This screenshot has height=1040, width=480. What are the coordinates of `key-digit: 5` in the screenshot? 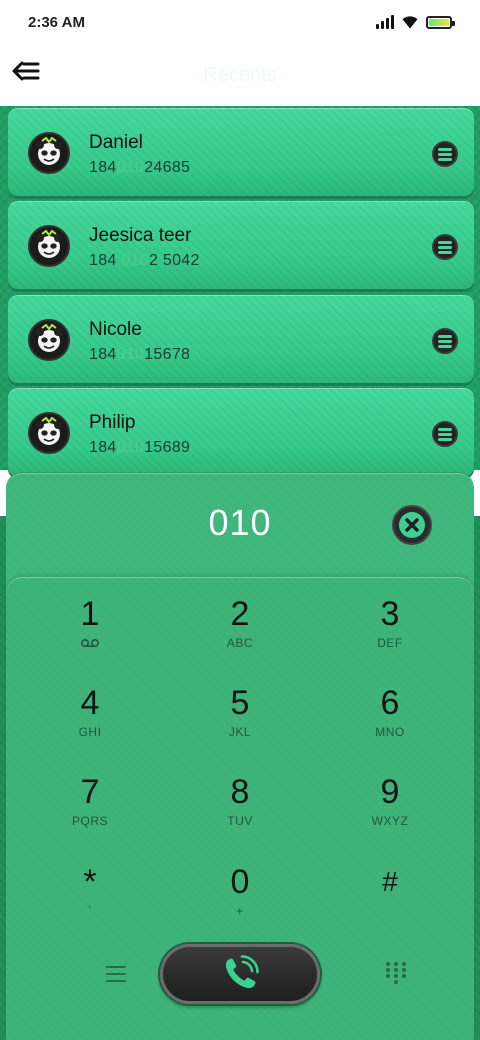 It's located at (240, 703).